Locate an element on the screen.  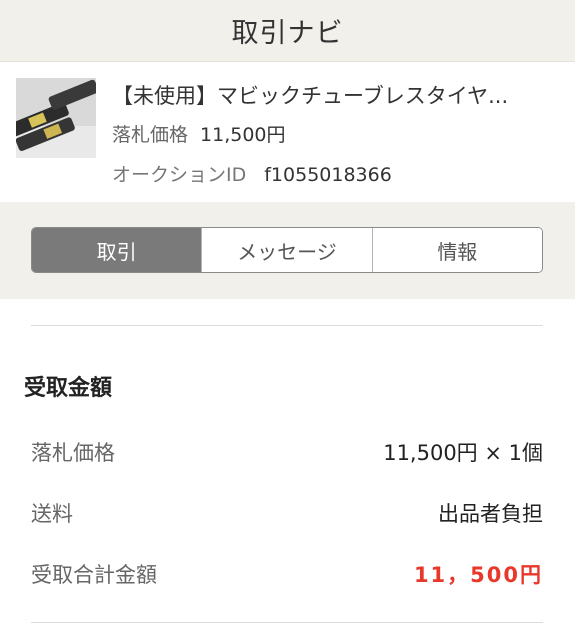
item-price-line: 落札価格 11,500円 is located at coordinates (199, 133).